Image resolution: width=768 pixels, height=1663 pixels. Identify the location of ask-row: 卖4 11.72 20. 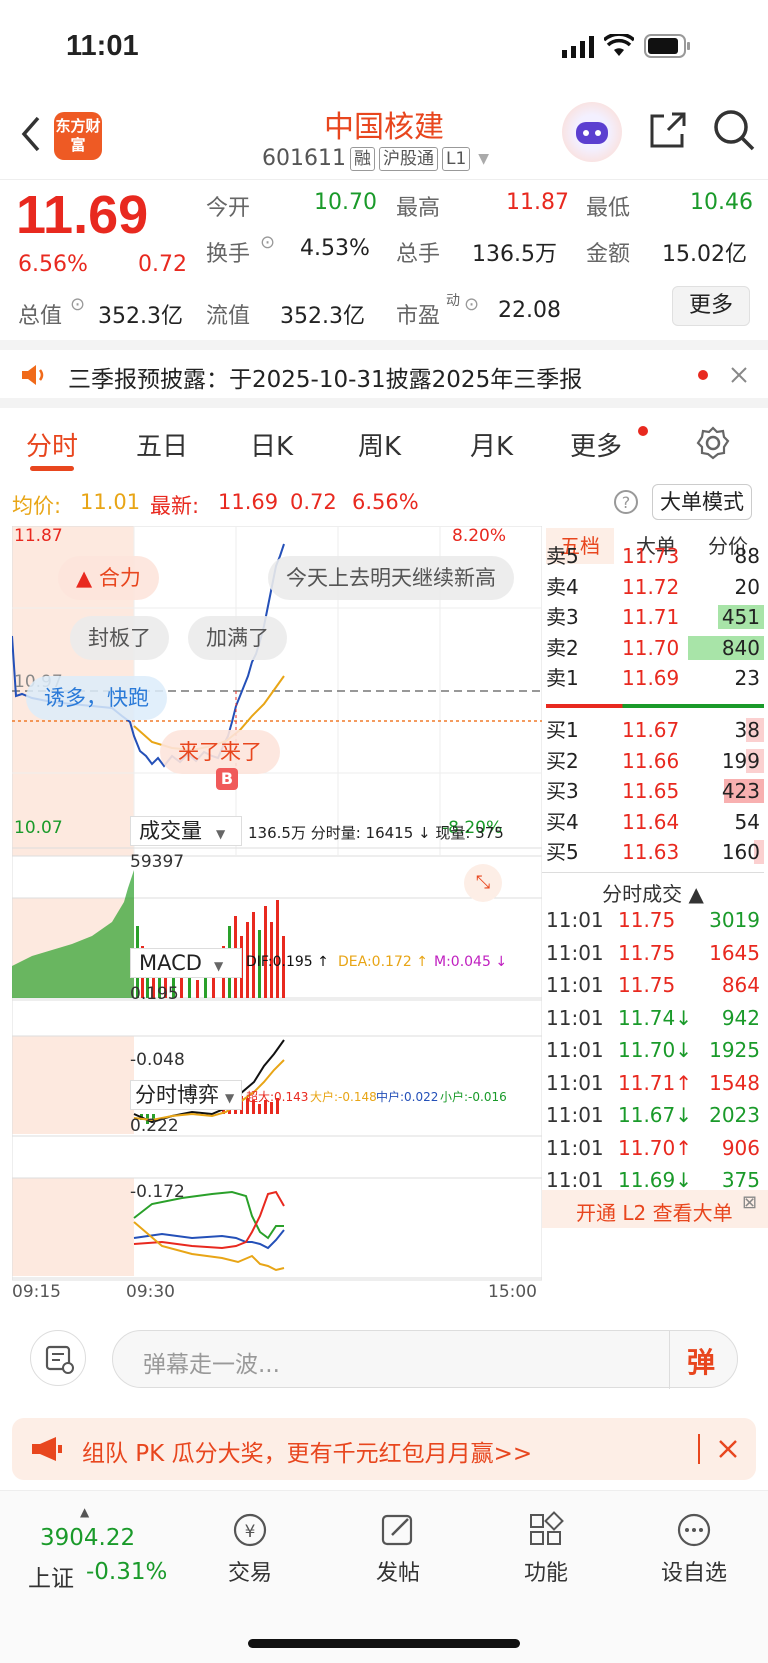
(653, 587).